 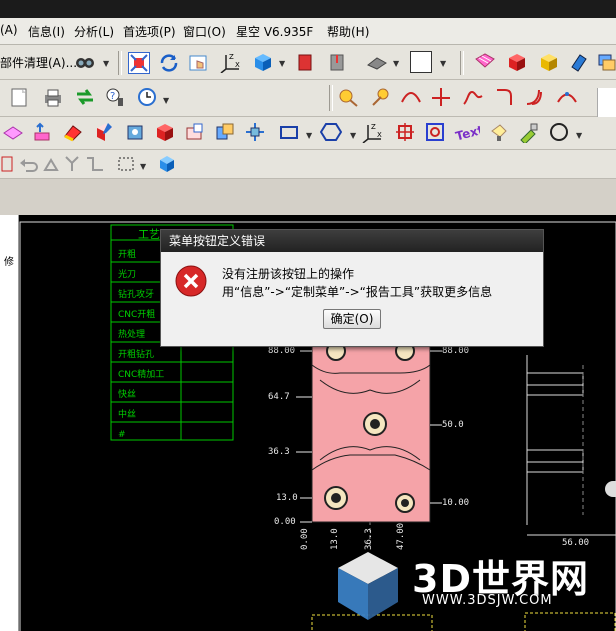 What do you see at coordinates (373, 127) in the screenshot?
I see `svg-text: Z` at bounding box center [373, 127].